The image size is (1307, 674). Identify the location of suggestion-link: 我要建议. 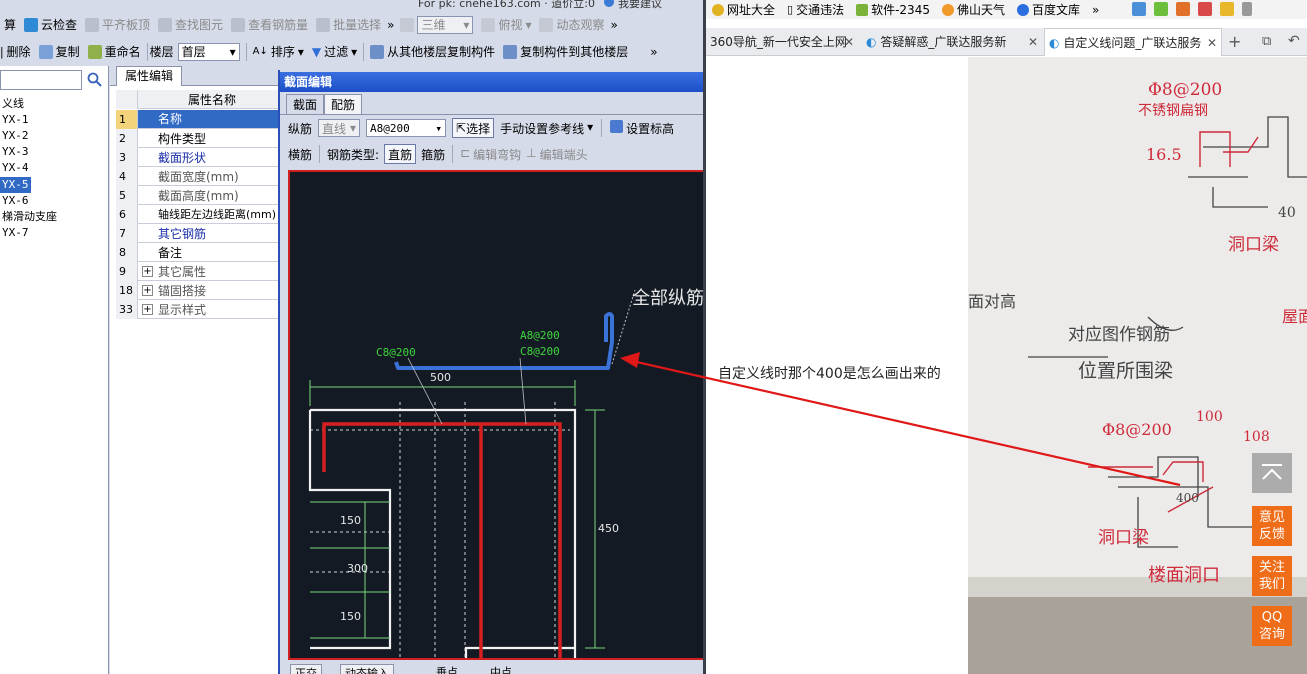
(633, 5).